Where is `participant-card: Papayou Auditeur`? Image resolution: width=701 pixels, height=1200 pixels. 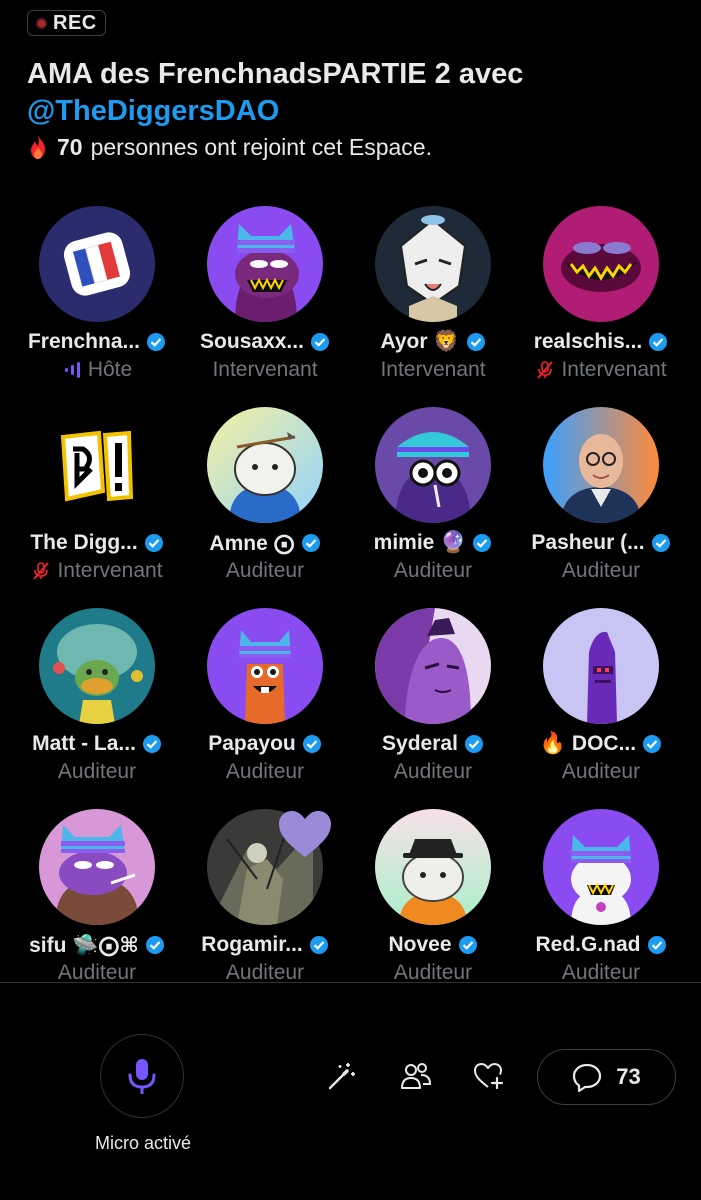 participant-card: Papayou Auditeur is located at coordinates (265, 708).